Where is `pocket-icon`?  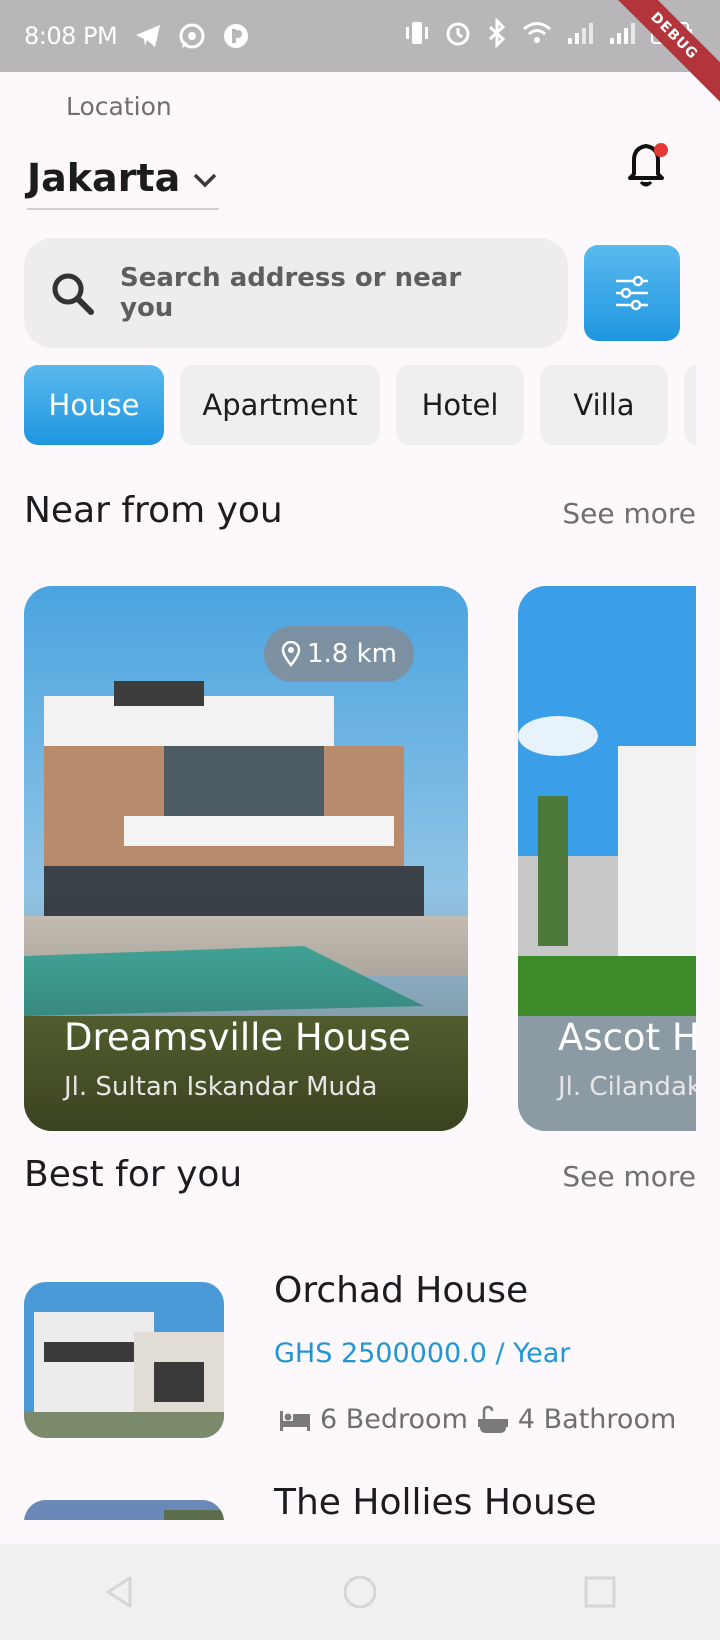 pocket-icon is located at coordinates (236, 36).